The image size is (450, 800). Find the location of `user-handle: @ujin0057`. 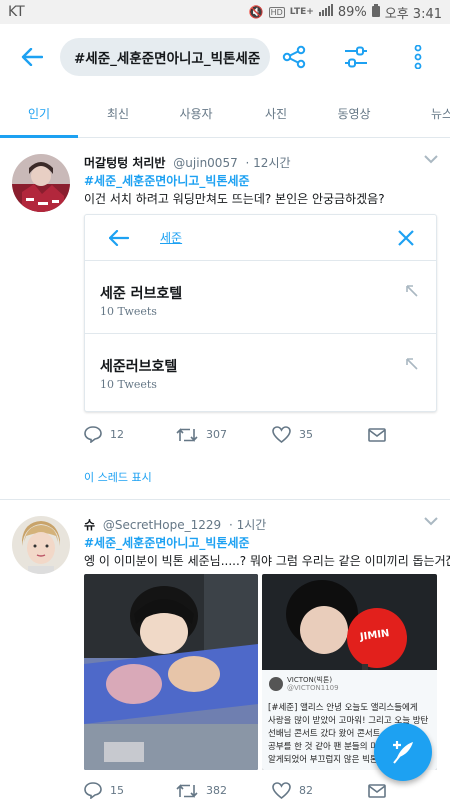

user-handle: @ujin0057 is located at coordinates (205, 163).